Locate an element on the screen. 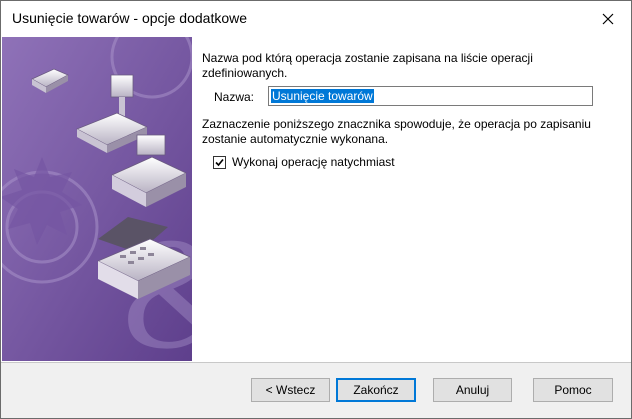 The image size is (632, 419). close-button is located at coordinates (608, 18).